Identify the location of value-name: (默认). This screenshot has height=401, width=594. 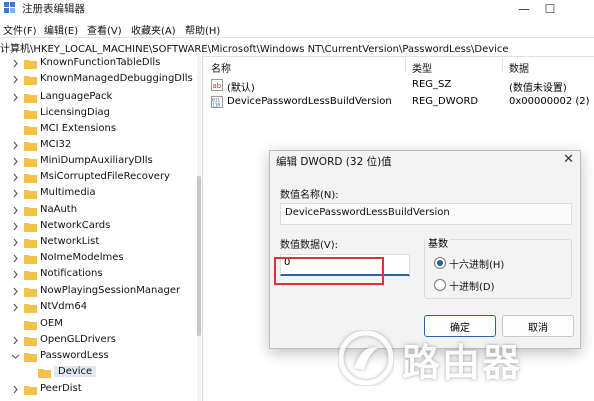
(241, 88).